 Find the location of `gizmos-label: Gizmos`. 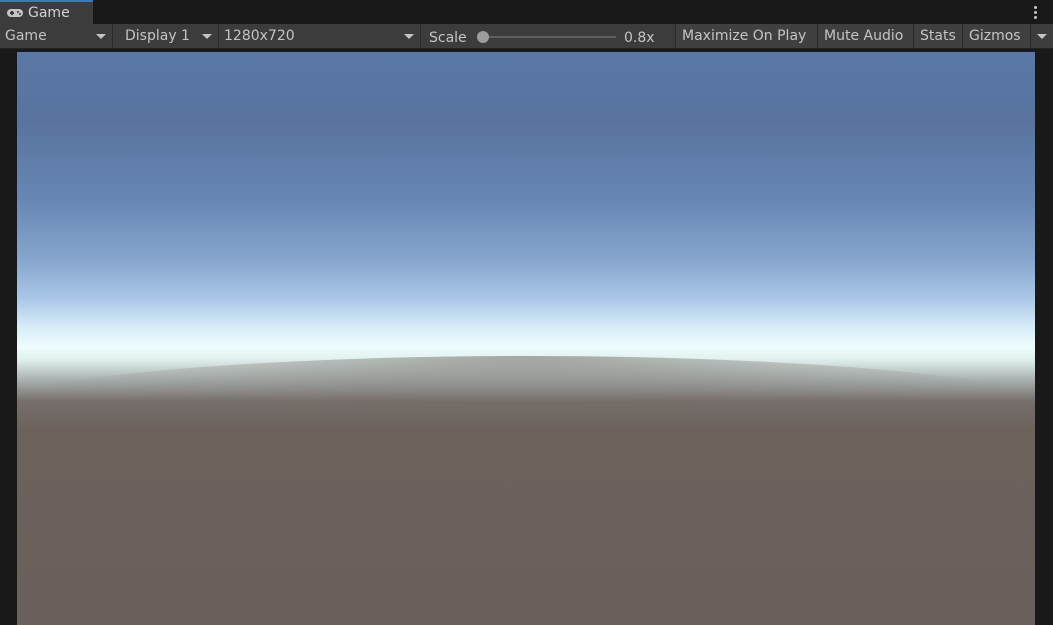

gizmos-label: Gizmos is located at coordinates (995, 36).